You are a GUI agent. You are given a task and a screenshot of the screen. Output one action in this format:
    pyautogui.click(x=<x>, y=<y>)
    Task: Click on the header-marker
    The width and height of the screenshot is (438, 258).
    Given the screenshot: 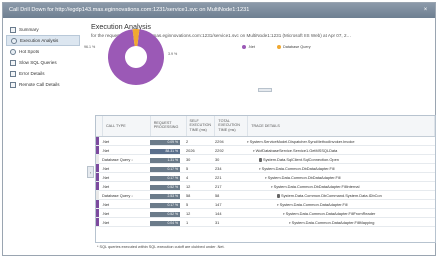 What is the action you would take?
    pyautogui.click(x=99, y=126)
    